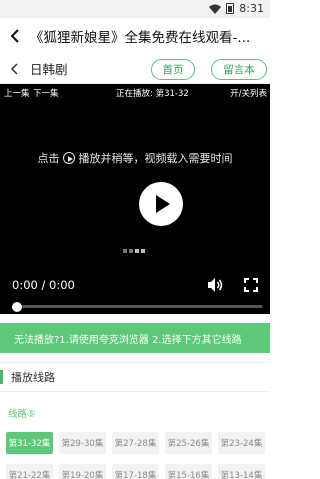 The image size is (320, 479). I want to click on battery-icon, so click(230, 8).